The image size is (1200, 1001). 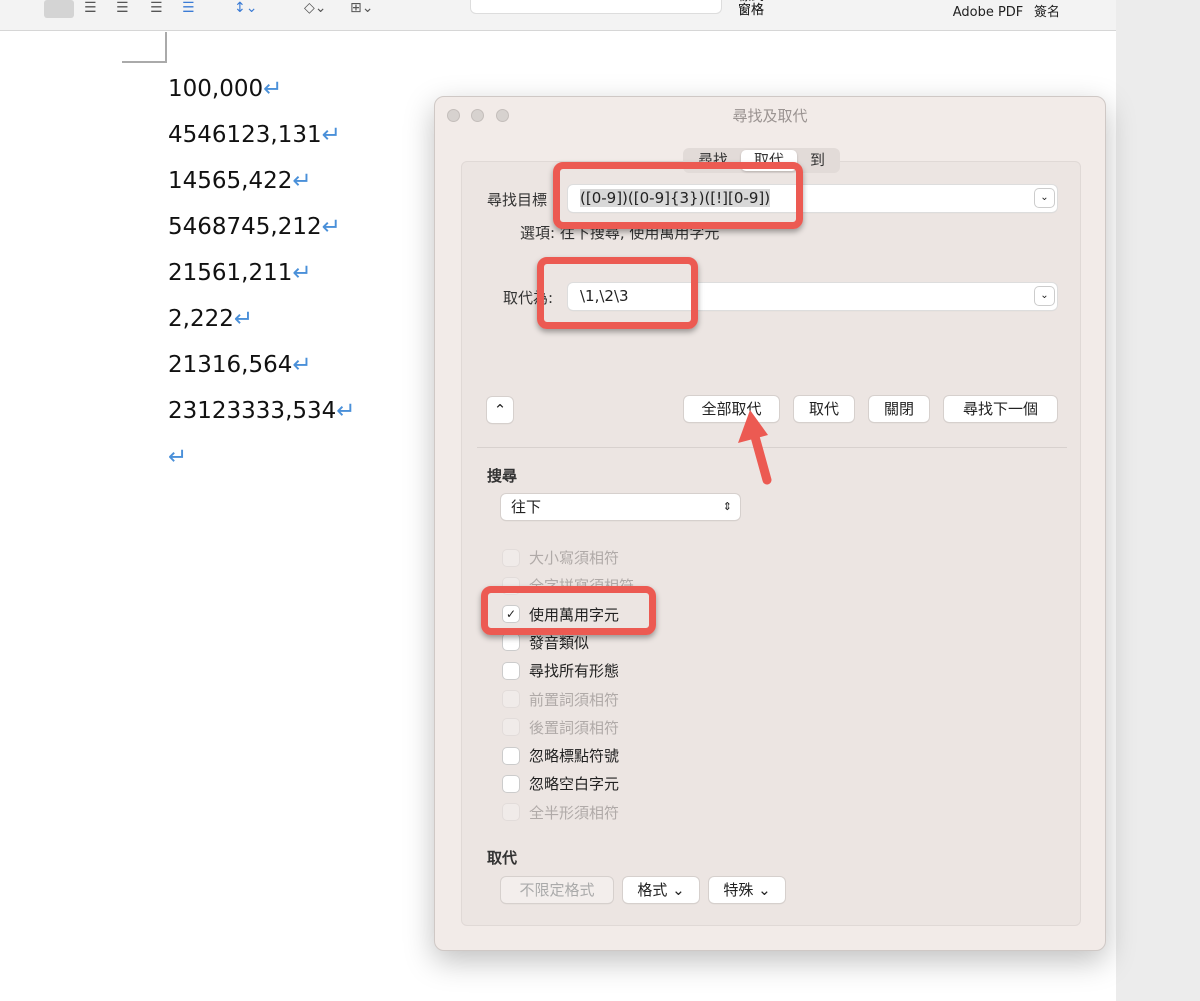 What do you see at coordinates (596, 7) in the screenshot?
I see `styles-gallery` at bounding box center [596, 7].